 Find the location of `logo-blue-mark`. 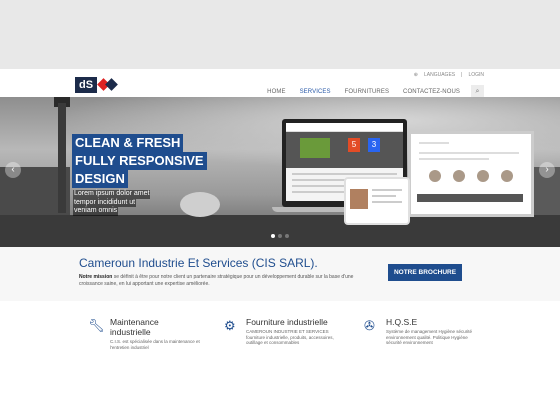

logo-blue-mark is located at coordinates (111, 84).